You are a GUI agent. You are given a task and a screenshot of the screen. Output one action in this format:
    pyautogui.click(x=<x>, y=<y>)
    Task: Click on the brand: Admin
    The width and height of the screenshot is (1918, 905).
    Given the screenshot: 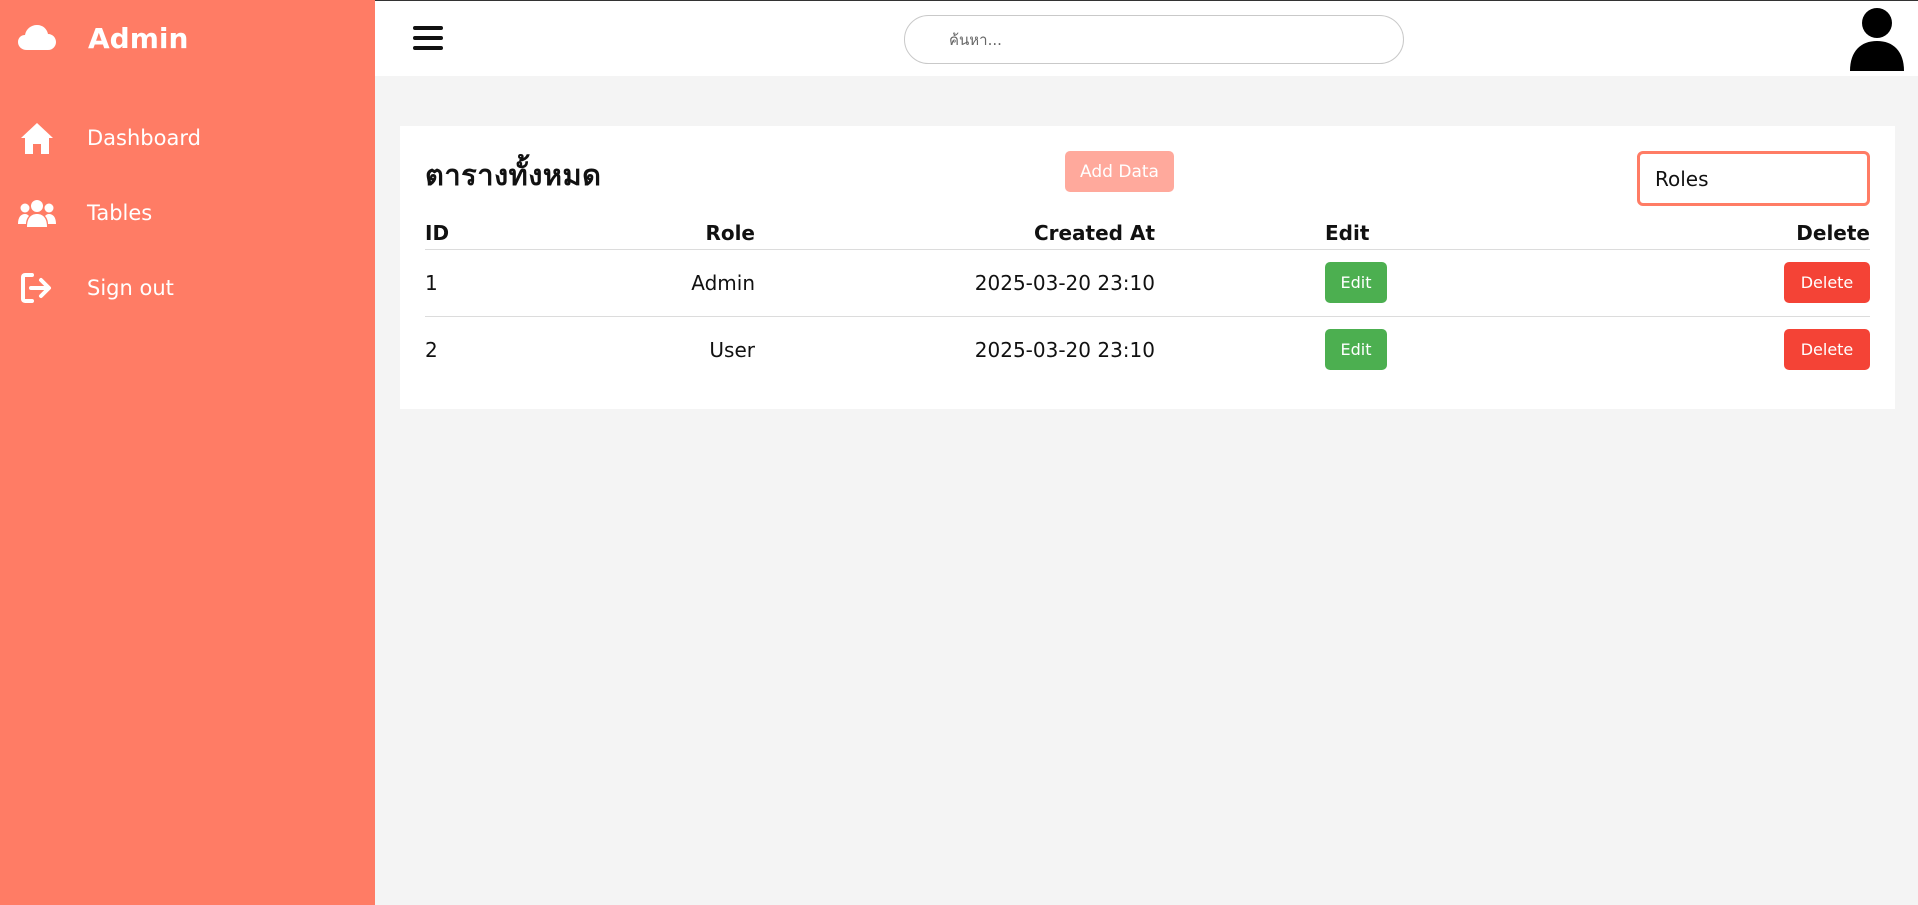 What is the action you would take?
    pyautogui.click(x=187, y=38)
    